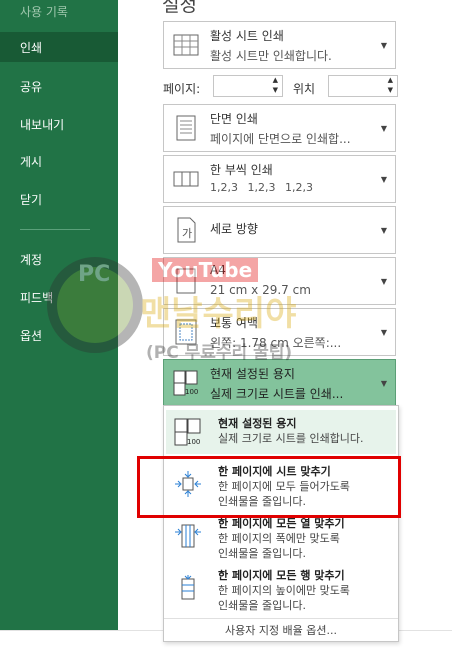 The width and height of the screenshot is (452, 649). I want to click on fit-rows-icon, so click(188, 587).